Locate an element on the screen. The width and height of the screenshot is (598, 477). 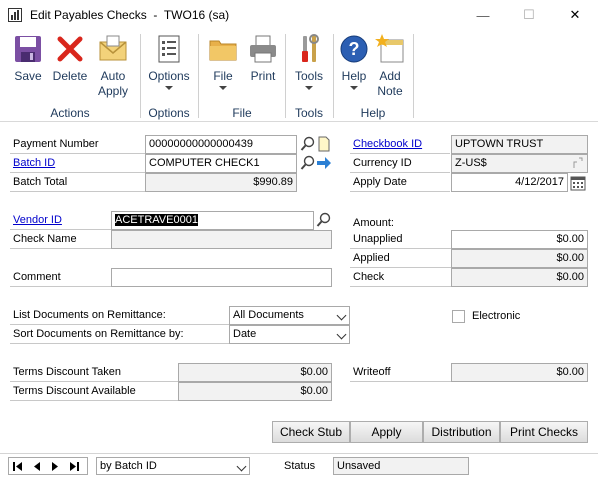
options-button: Options is located at coordinates (169, 61).